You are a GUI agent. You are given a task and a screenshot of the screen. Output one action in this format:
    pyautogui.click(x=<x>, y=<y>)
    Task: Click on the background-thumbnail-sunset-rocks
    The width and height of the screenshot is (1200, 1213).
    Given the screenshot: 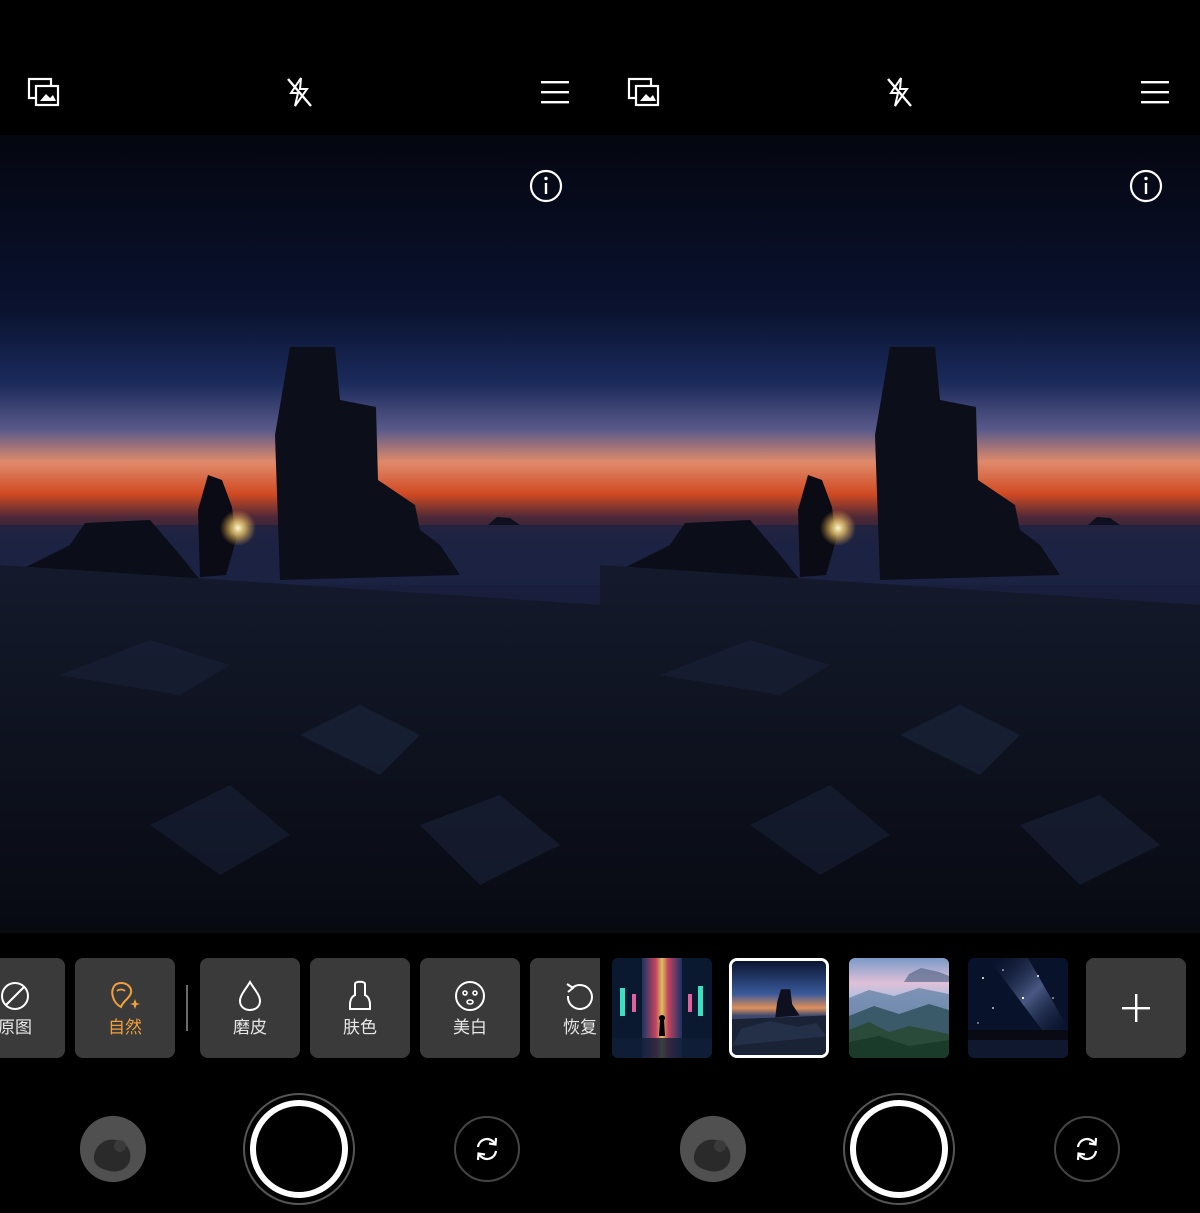 What is the action you would take?
    pyautogui.click(x=779, y=1008)
    